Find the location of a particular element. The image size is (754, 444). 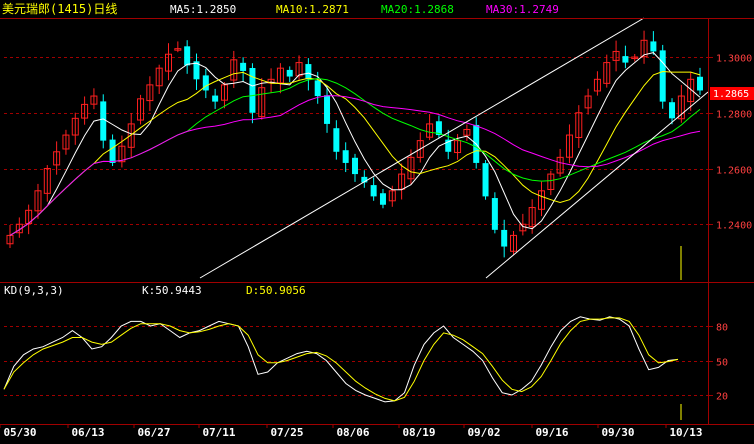

trend-channel-lower is located at coordinates (597, 185).